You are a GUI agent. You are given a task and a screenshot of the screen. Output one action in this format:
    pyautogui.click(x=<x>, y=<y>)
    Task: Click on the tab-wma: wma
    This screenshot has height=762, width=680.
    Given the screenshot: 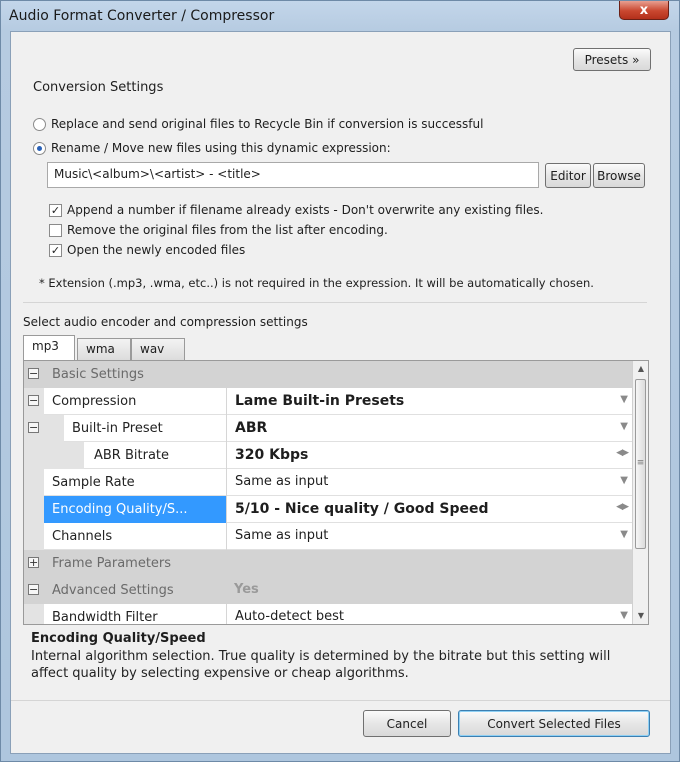 What is the action you would take?
    pyautogui.click(x=104, y=349)
    